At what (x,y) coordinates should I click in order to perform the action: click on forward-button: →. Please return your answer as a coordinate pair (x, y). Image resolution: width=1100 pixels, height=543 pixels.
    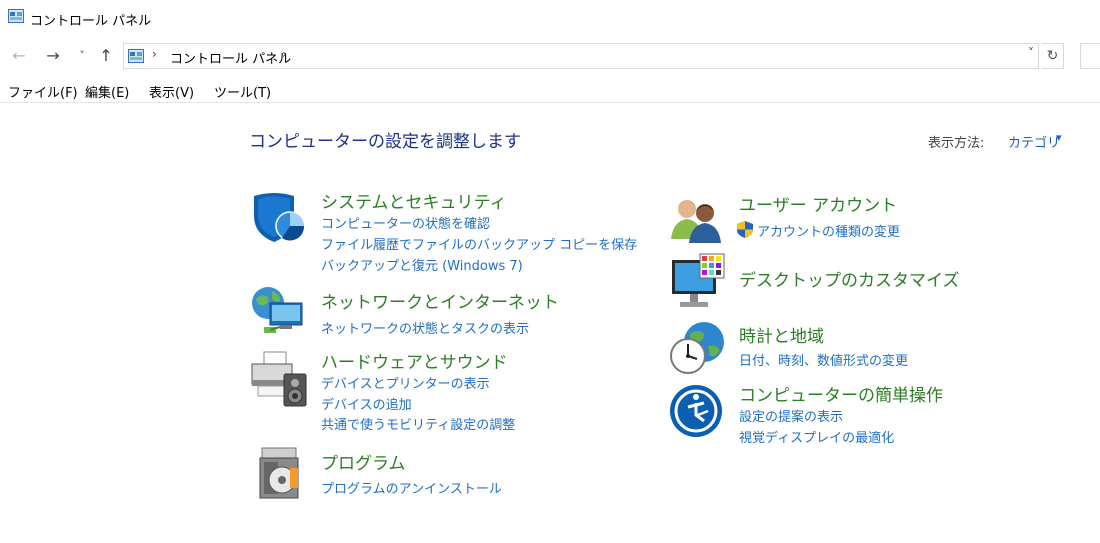
    Looking at the image, I should click on (53, 56).